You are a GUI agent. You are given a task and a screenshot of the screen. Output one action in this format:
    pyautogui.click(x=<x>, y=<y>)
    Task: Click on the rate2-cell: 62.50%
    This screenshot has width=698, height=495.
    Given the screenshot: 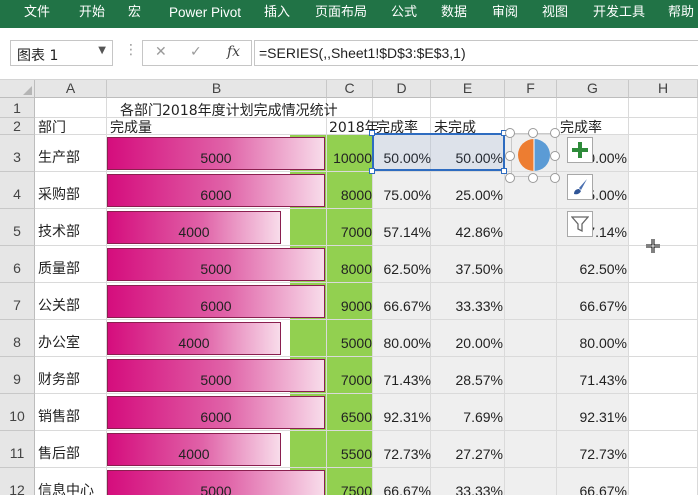 What is the action you would take?
    pyautogui.click(x=592, y=269)
    